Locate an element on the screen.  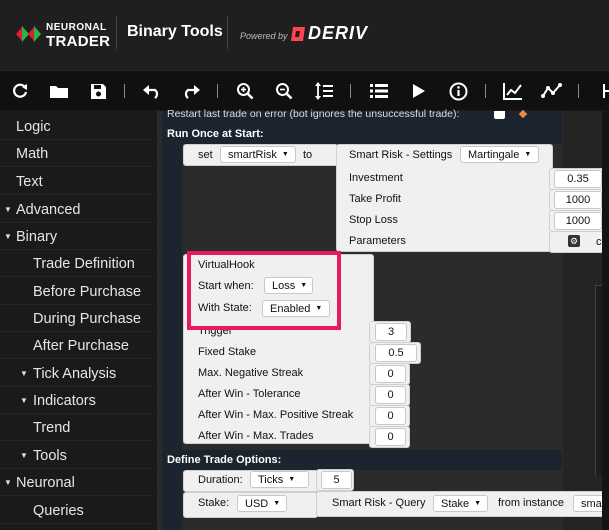
deriv-mark-icon is located at coordinates (298, 34).